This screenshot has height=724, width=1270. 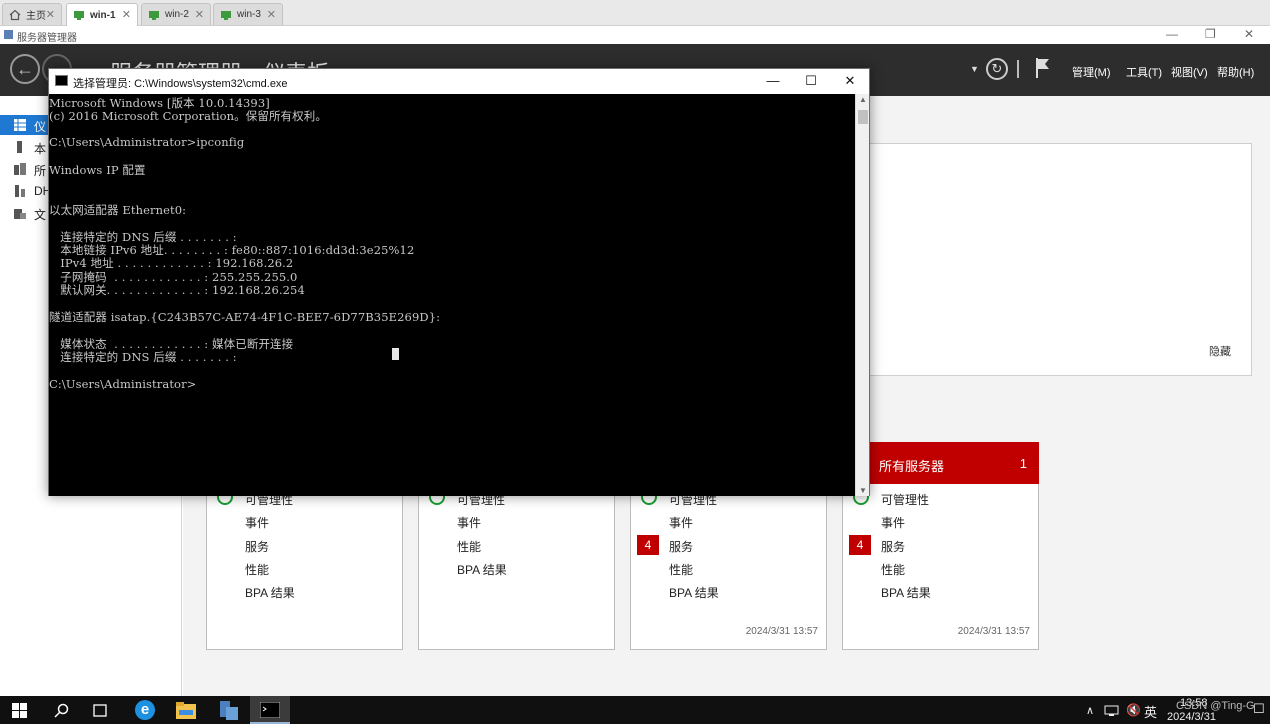 What do you see at coordinates (1043, 68) in the screenshot?
I see `flag-icon` at bounding box center [1043, 68].